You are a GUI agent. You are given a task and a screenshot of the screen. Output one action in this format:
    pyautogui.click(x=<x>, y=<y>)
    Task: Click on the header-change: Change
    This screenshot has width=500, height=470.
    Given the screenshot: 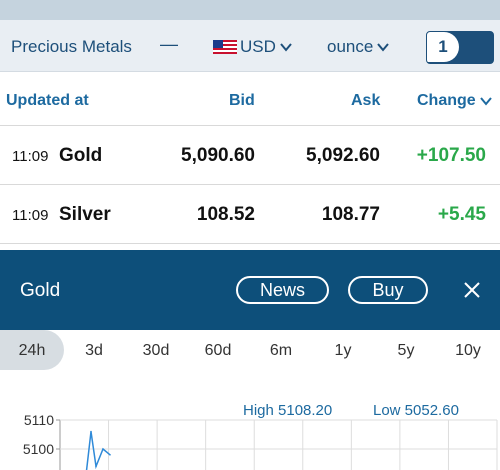 What is the action you would take?
    pyautogui.click(x=446, y=100)
    